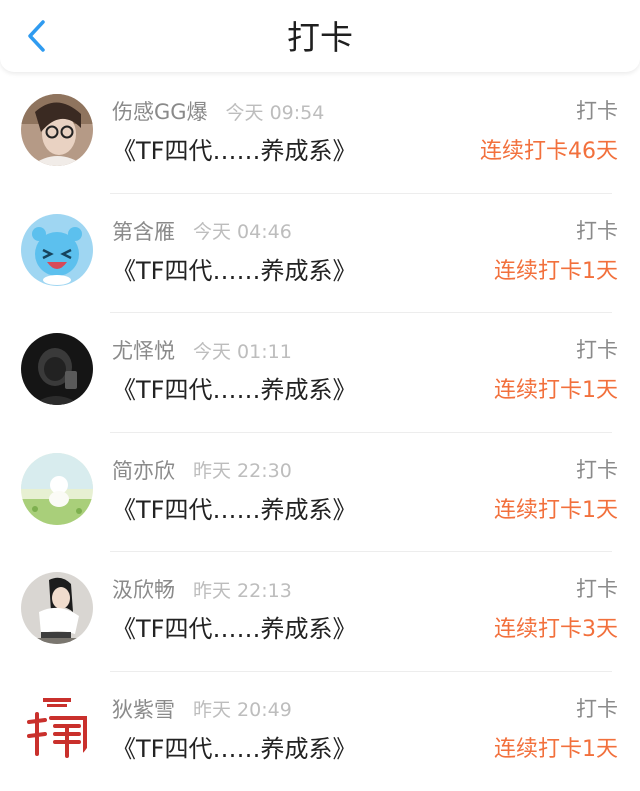 This screenshot has height=791, width=640. I want to click on entry-meta: 汲欣畅 昨天 22:13, so click(202, 589).